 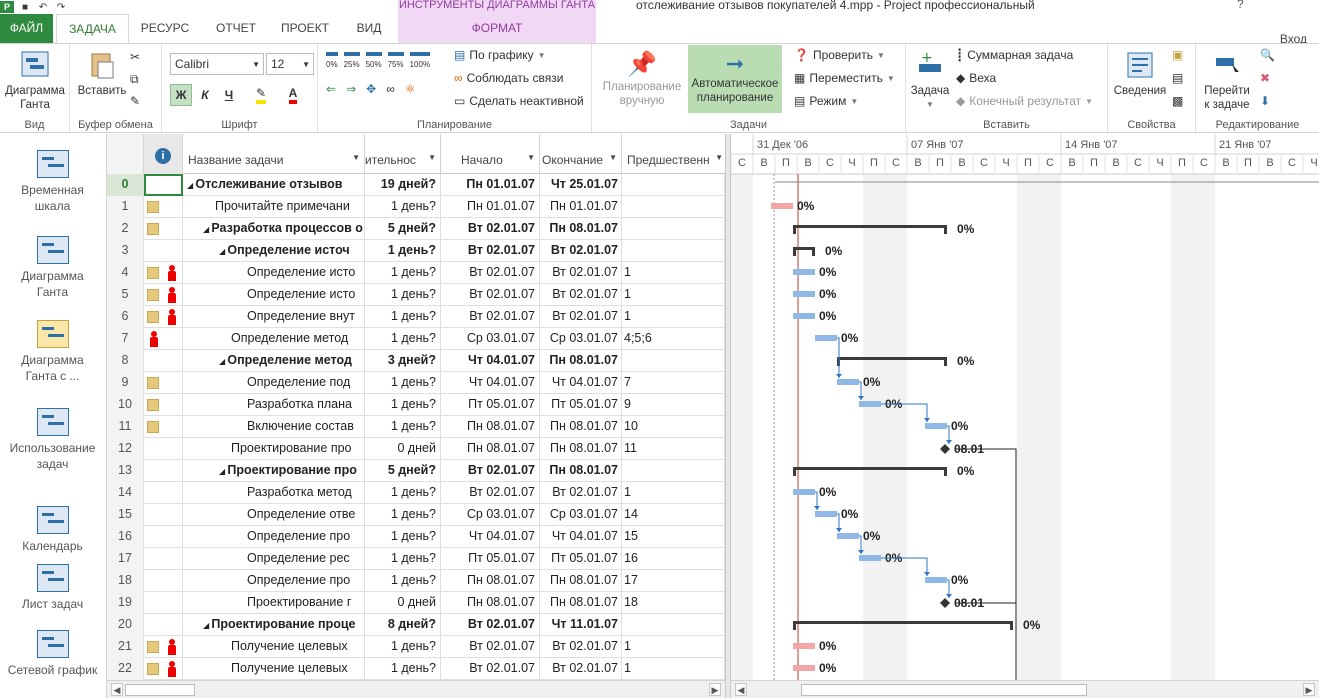 What do you see at coordinates (274, 317) in the screenshot?
I see `task-name-cell: Определение внут` at bounding box center [274, 317].